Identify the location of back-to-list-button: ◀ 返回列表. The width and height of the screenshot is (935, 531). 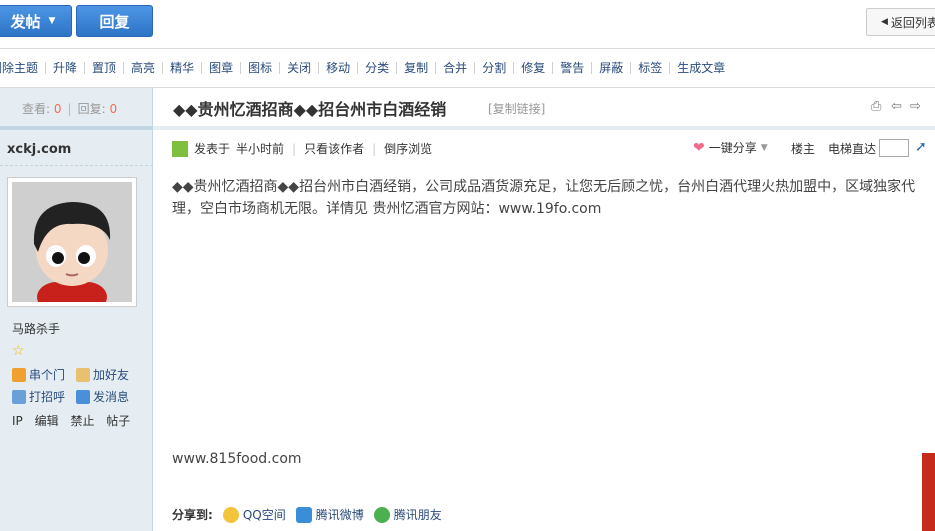
(900, 22).